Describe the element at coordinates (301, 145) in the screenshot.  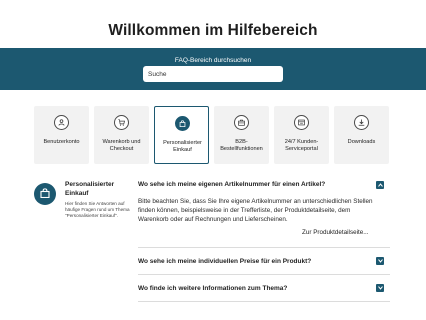
I see `category-label: 24/7 Kunden-Serviceportal` at that location.